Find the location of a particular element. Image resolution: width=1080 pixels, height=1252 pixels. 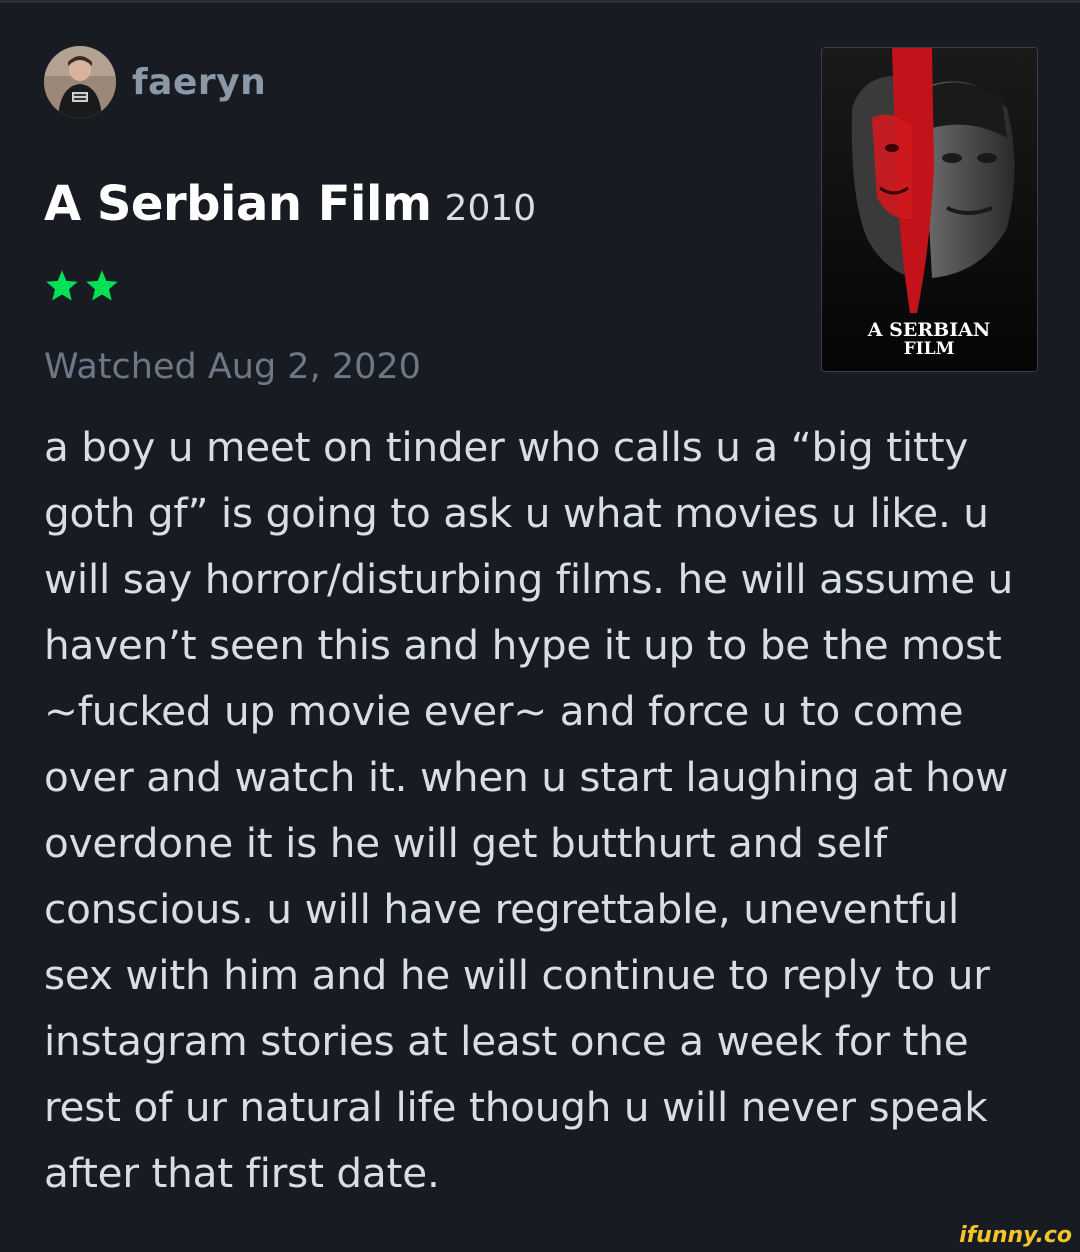

avatar-image is located at coordinates (80, 82).